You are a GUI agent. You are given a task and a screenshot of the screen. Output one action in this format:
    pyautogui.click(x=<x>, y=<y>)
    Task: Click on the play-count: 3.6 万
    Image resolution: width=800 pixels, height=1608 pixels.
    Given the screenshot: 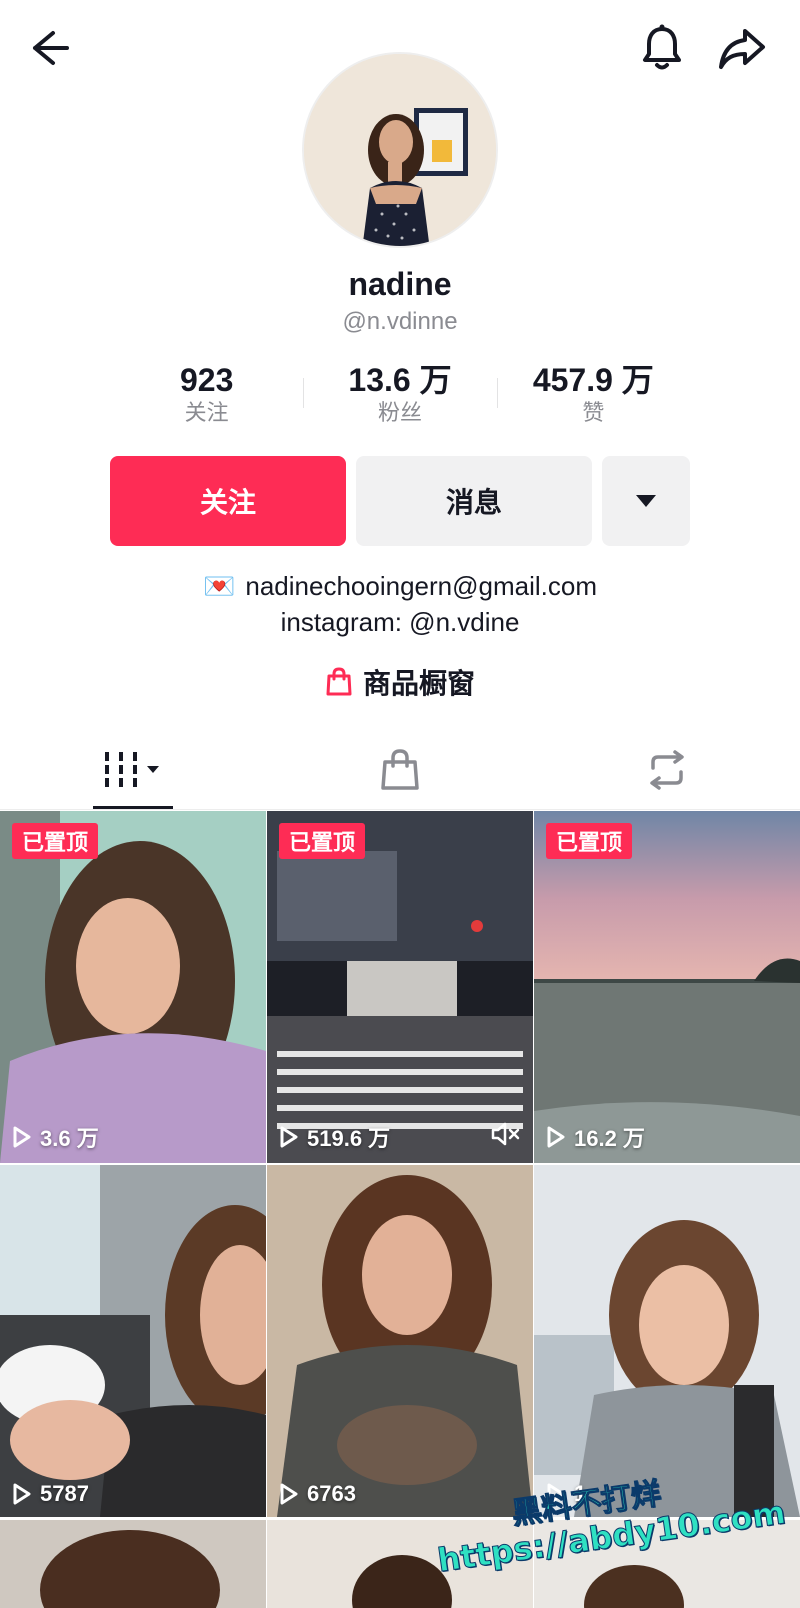 What is the action you would take?
    pyautogui.click(x=55, y=1137)
    